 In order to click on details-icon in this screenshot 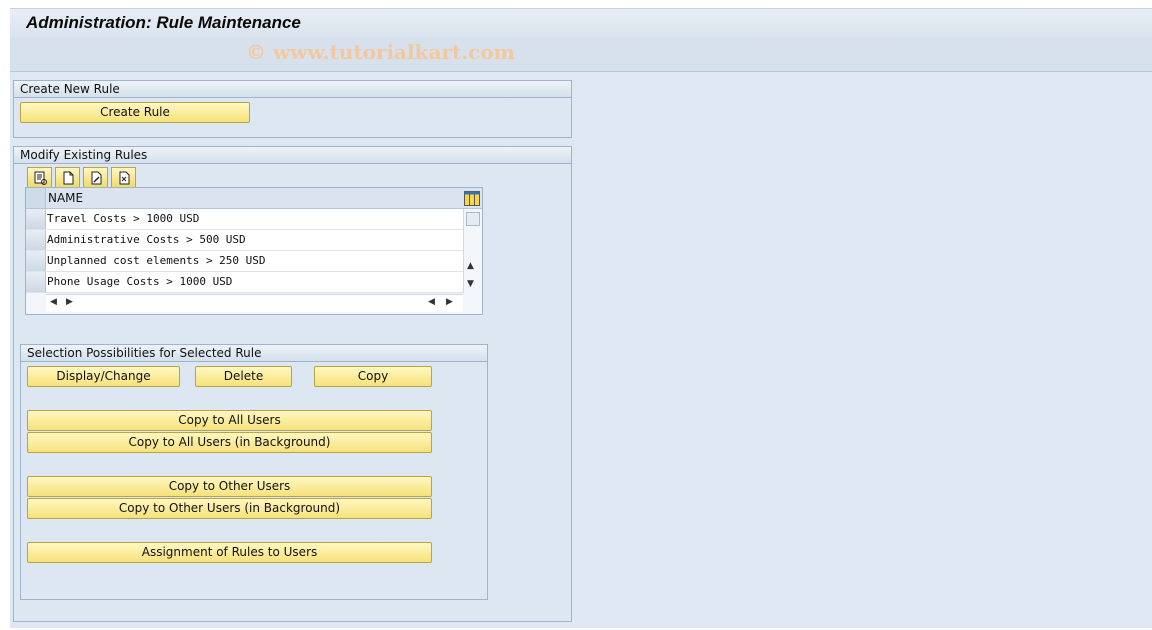, I will do `click(40, 178)`.